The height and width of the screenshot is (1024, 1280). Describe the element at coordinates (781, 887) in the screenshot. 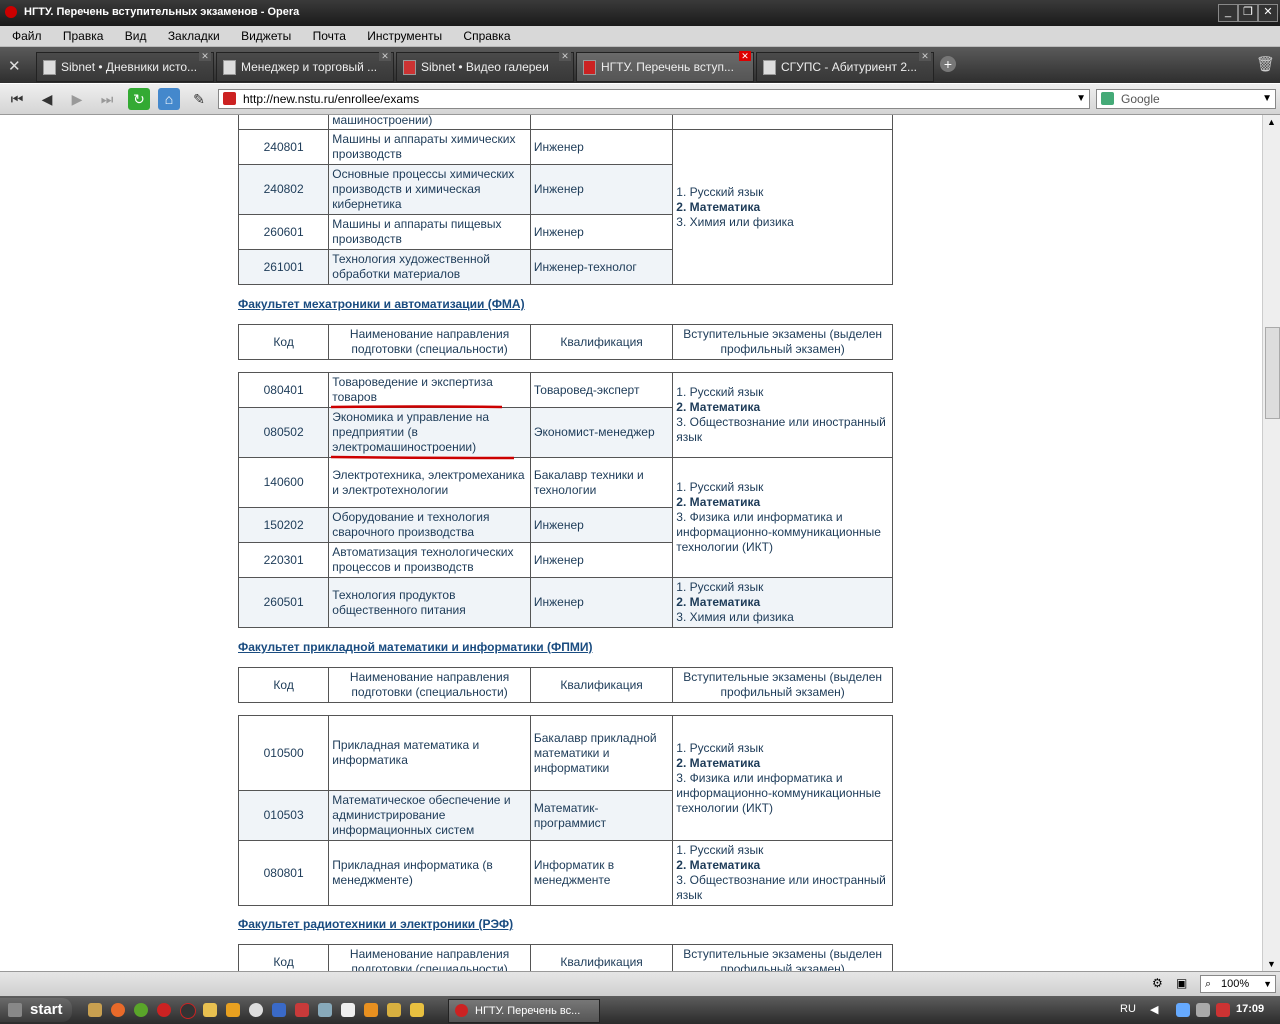

I see `exam-line: 3. Обществознание или иностранный язык` at that location.